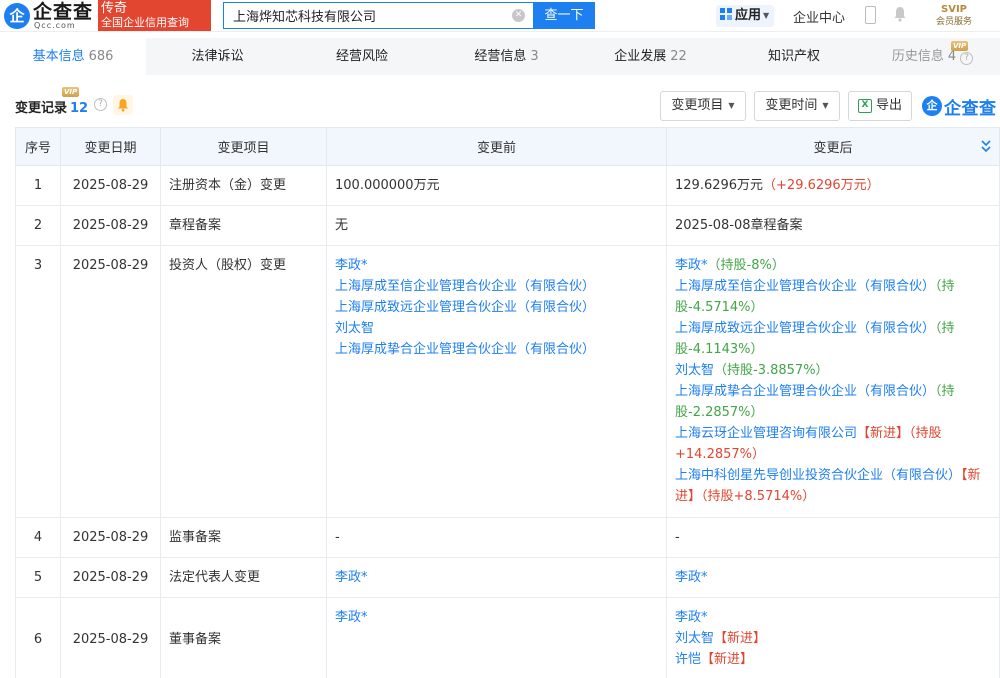  Describe the element at coordinates (833, 339) in the screenshot. I see `investor-entry: 上海厚成致远企业管理合伙企业（有限合伙）（持股-4.1143%）` at that location.